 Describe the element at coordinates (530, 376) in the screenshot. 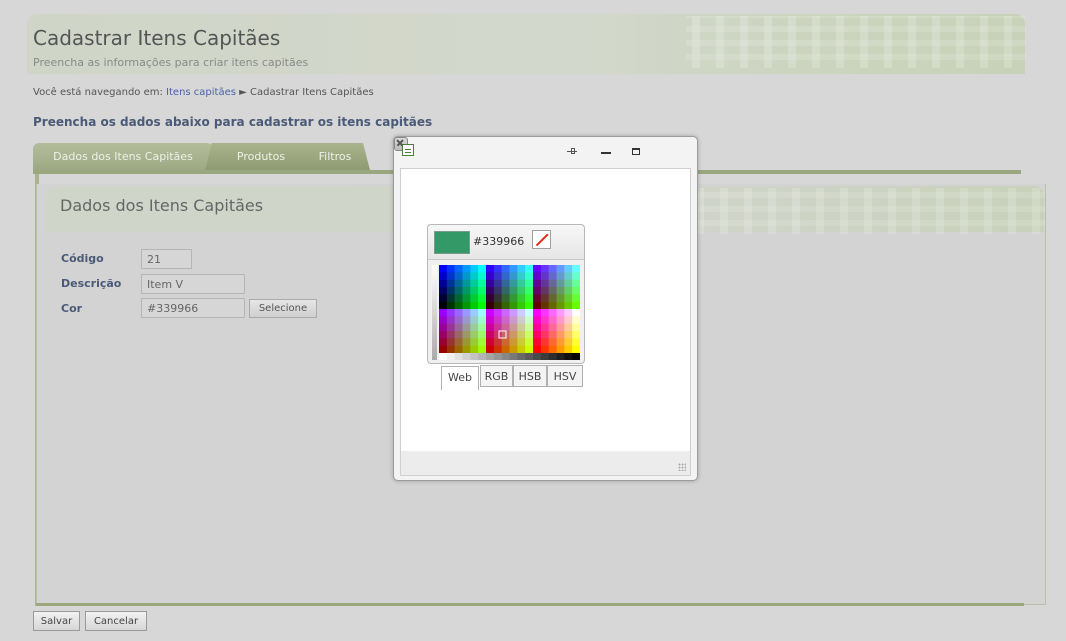

I see `tab-hsb: HSB` at that location.